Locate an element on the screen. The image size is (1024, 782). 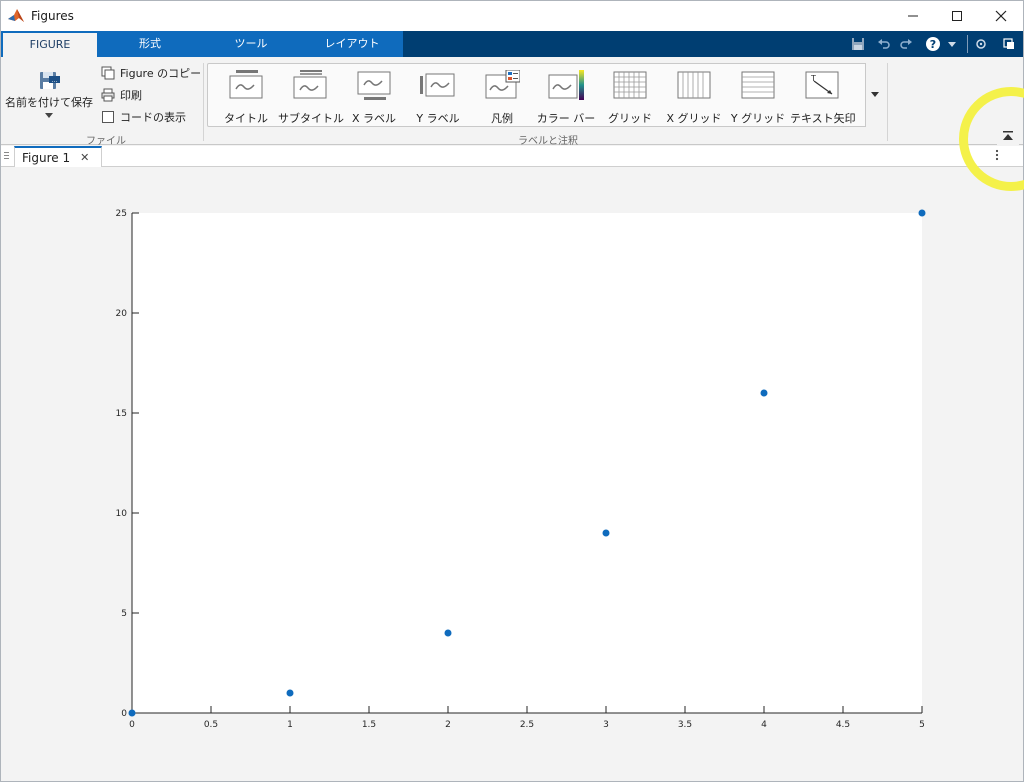
tab-figure: FIGURE is located at coordinates (50, 45).